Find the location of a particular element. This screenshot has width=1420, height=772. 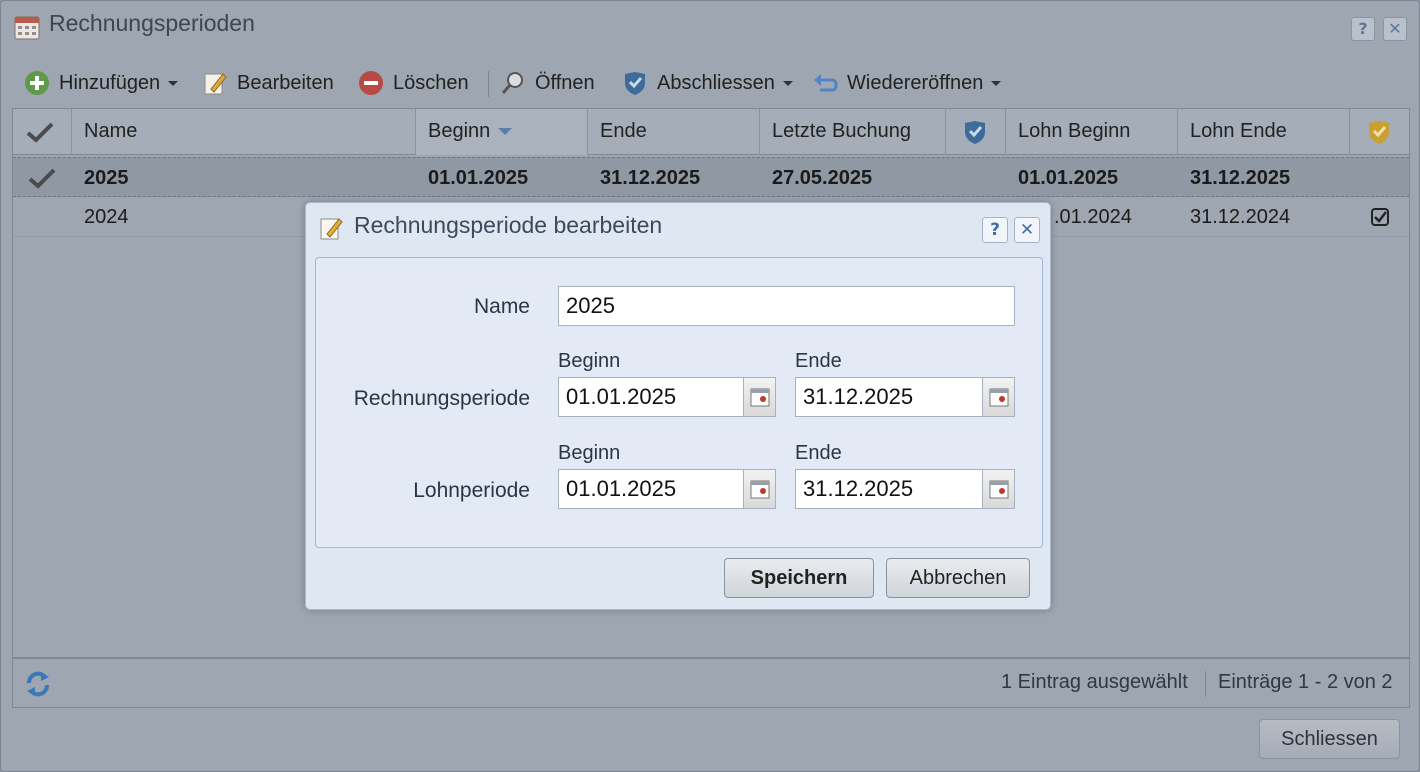

selection-count: 1 Eintrag ausgewählt is located at coordinates (1094, 682).